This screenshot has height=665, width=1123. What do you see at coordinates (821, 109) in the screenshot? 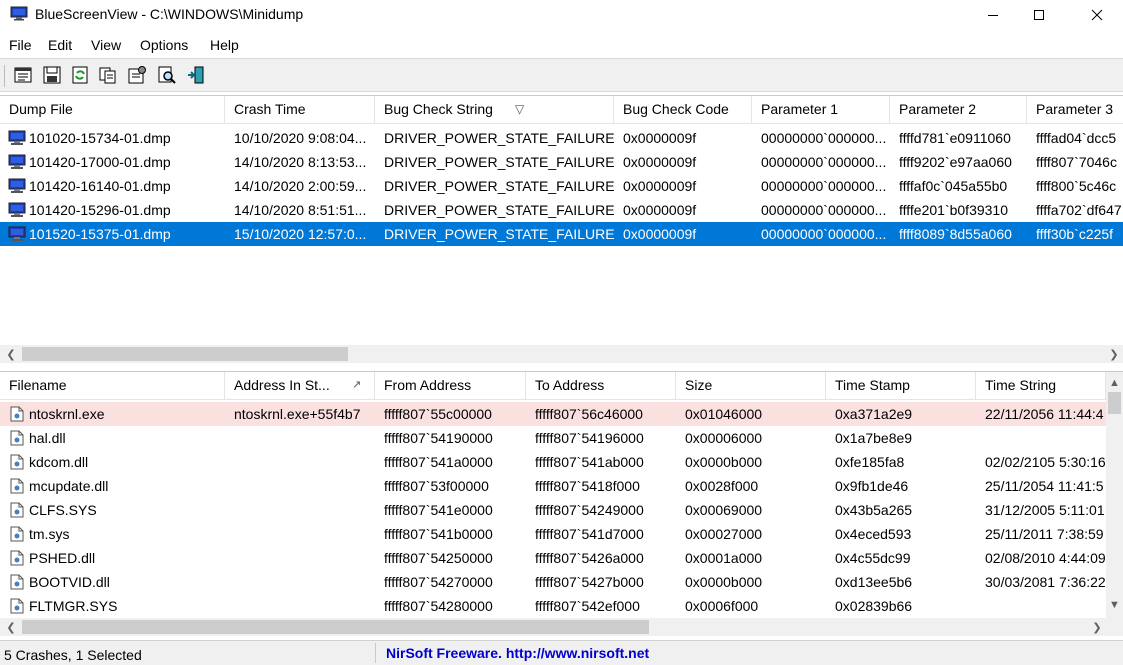
I see `column-header-parameter-1: Parameter 1` at bounding box center [821, 109].